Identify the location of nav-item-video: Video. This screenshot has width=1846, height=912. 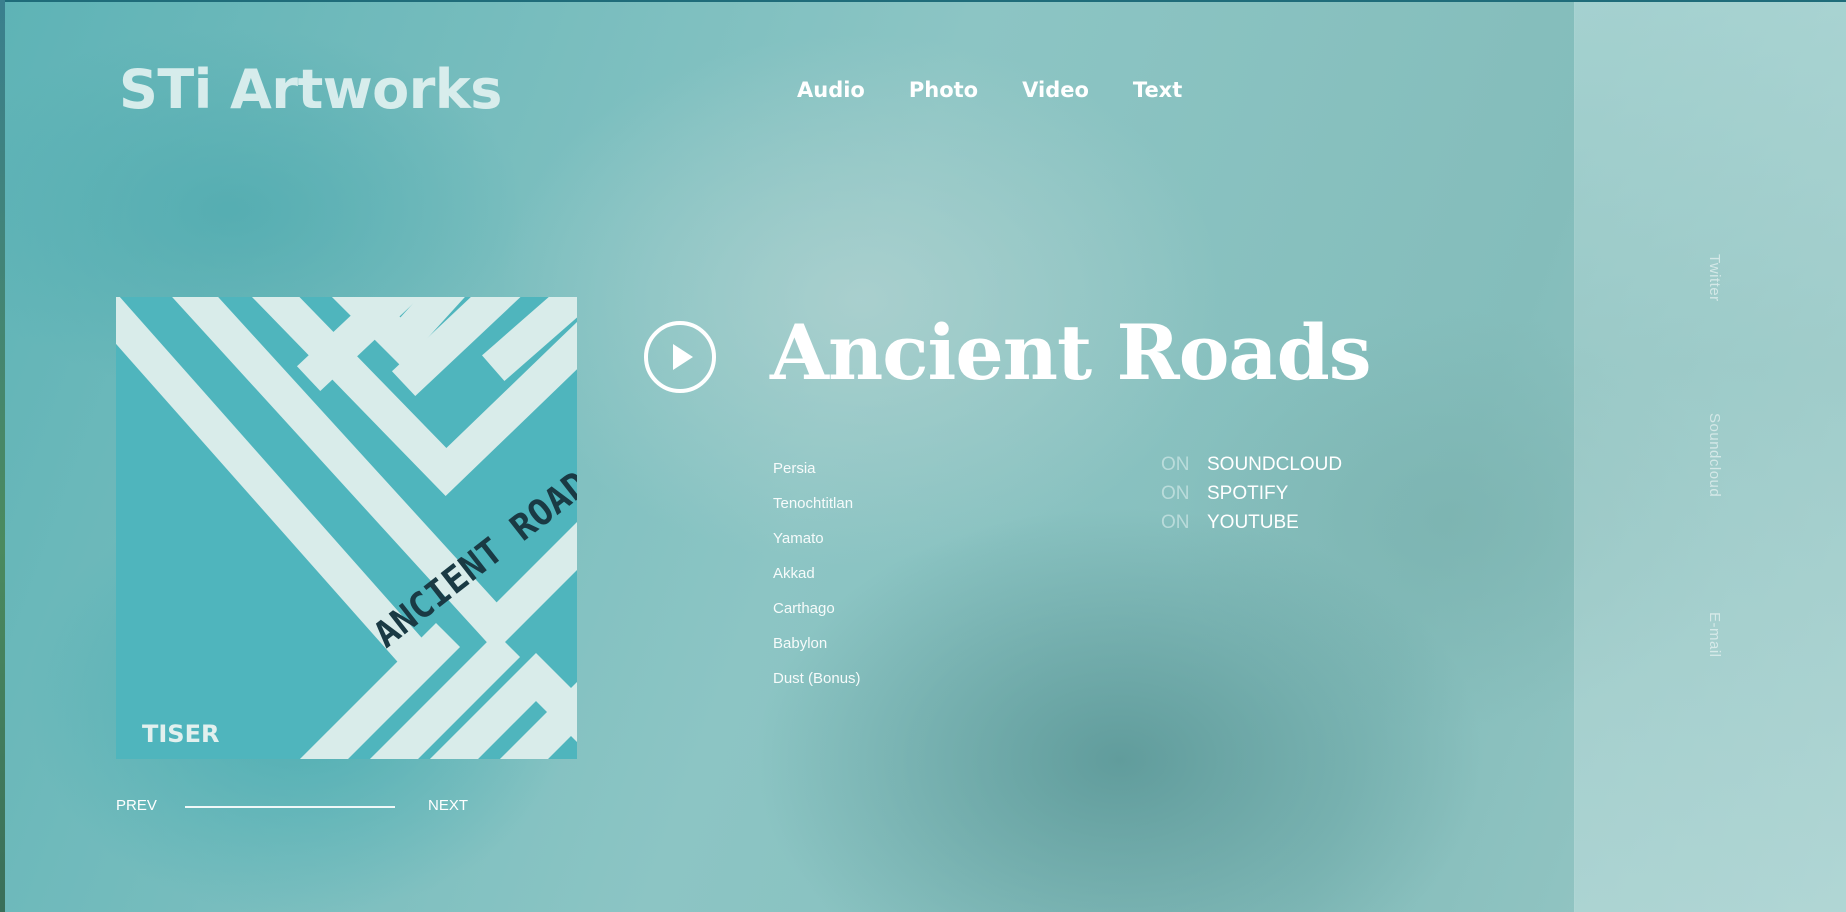
(1055, 90).